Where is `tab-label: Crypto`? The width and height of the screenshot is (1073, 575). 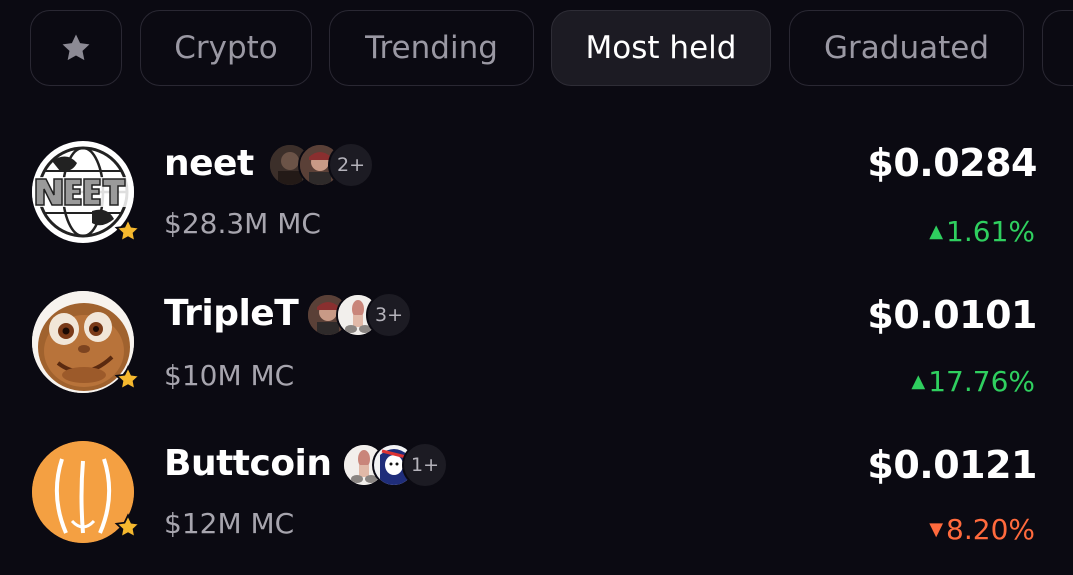
tab-label: Crypto is located at coordinates (226, 48).